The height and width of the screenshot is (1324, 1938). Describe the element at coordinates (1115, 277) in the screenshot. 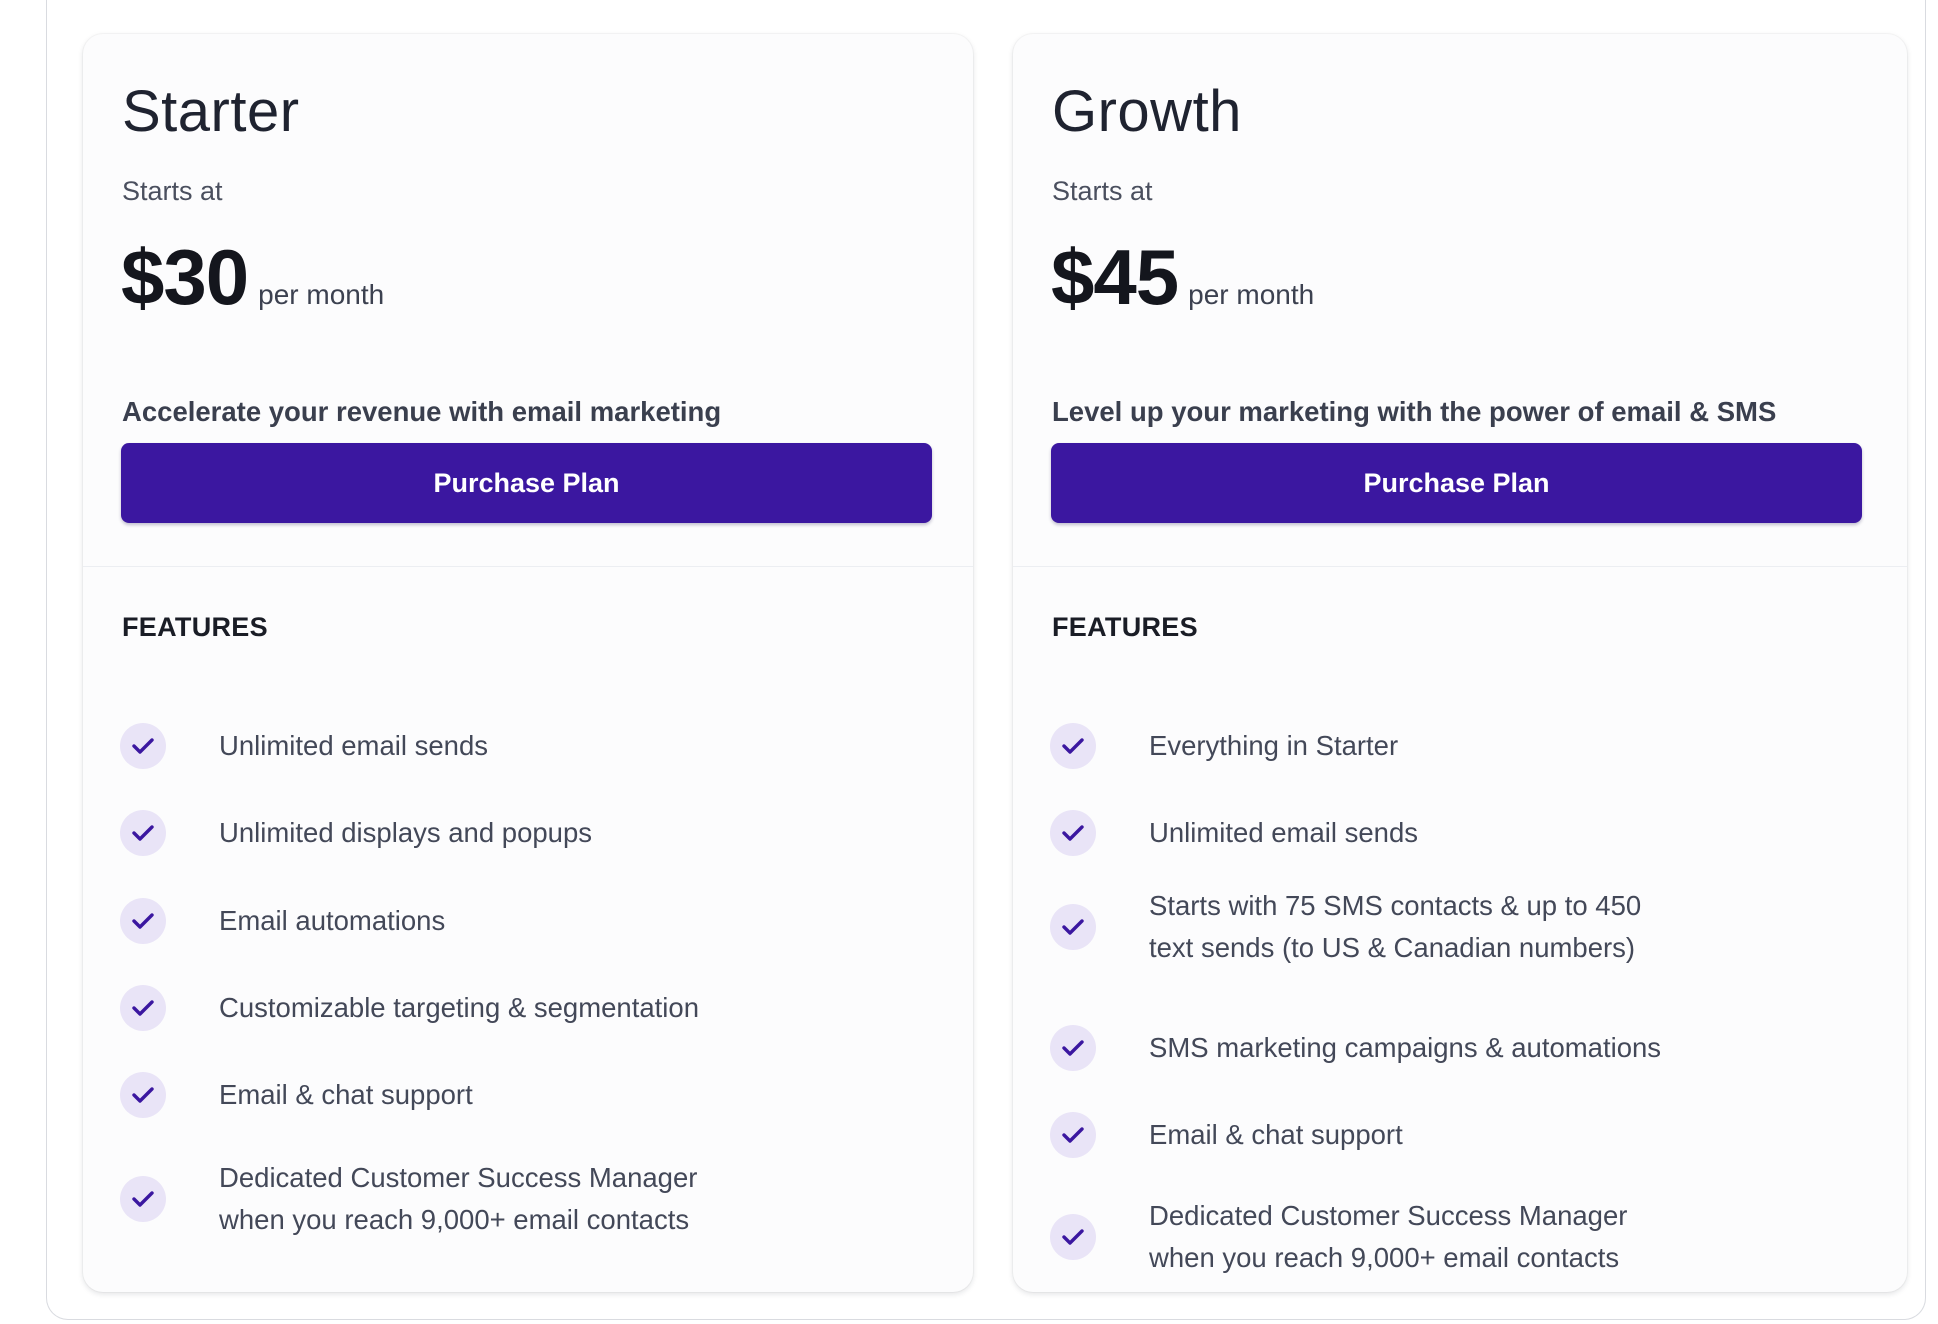

I see `plan-price: $45` at that location.